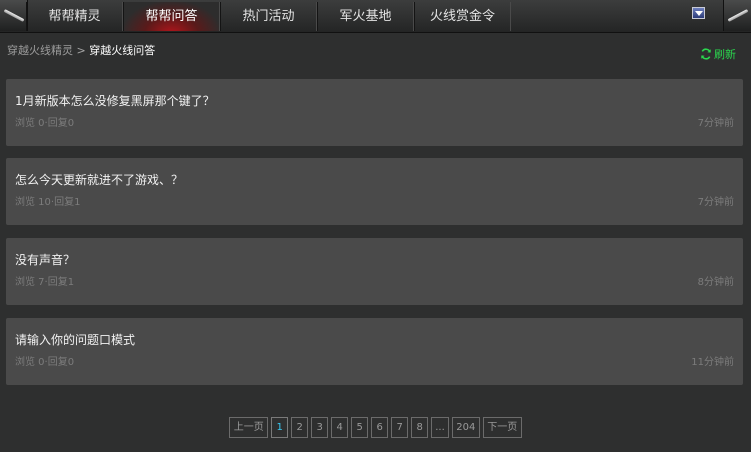 The width and height of the screenshot is (751, 452). I want to click on refresh-label: 刷新, so click(725, 54).